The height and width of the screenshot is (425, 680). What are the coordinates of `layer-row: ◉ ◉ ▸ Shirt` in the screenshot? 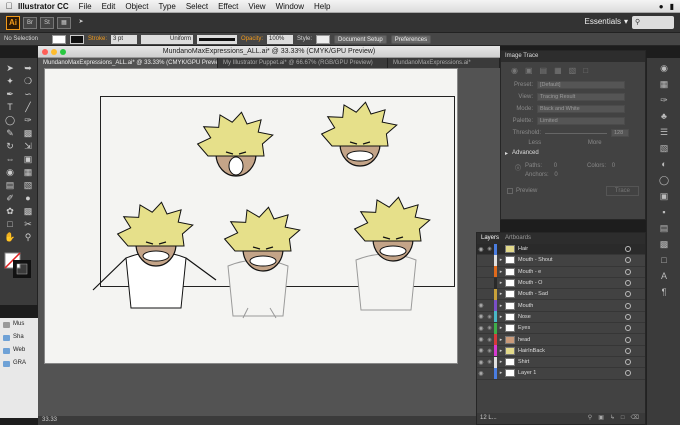 It's located at (561, 362).